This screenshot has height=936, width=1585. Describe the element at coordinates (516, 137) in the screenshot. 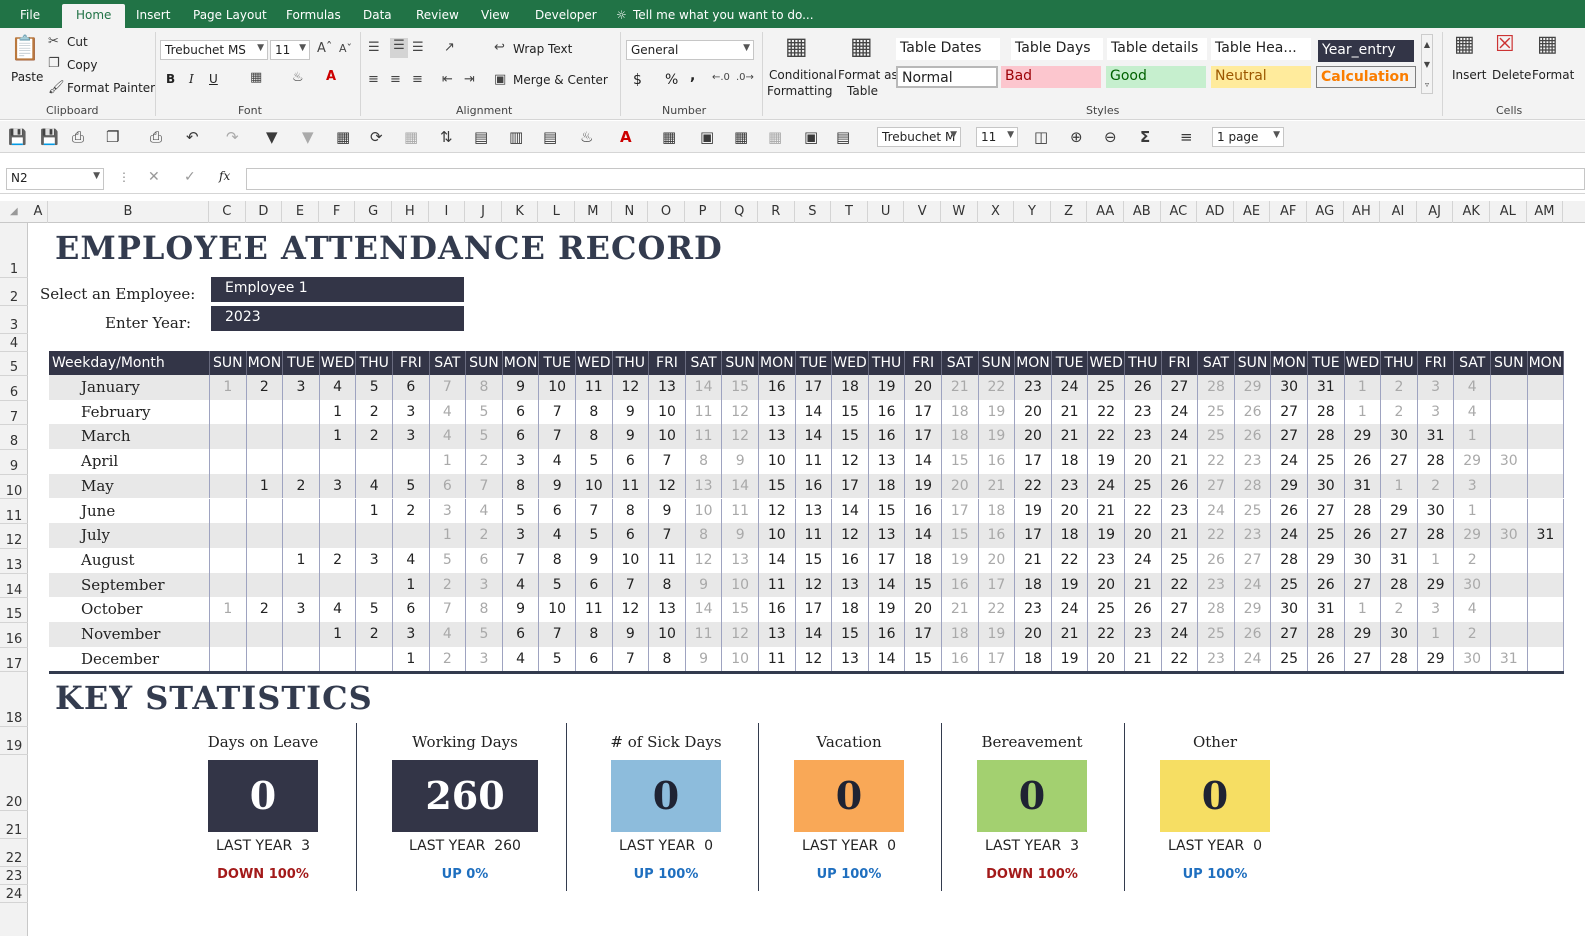

I see `insert-col-icon: ▥` at that location.